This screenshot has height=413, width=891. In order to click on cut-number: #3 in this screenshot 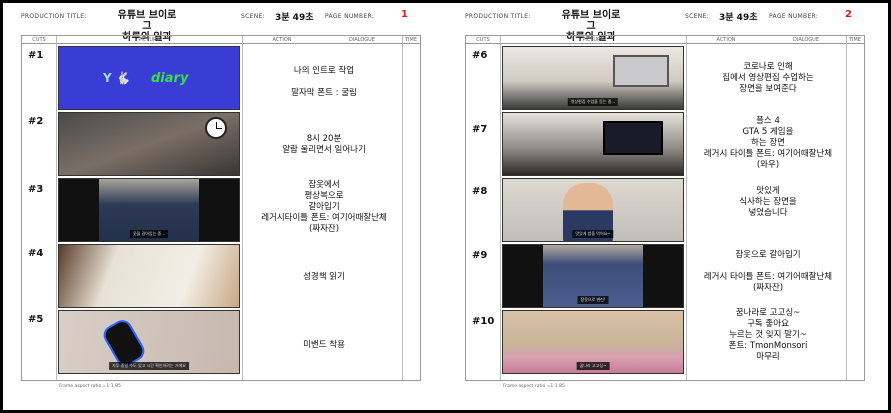, I will do `click(36, 189)`.